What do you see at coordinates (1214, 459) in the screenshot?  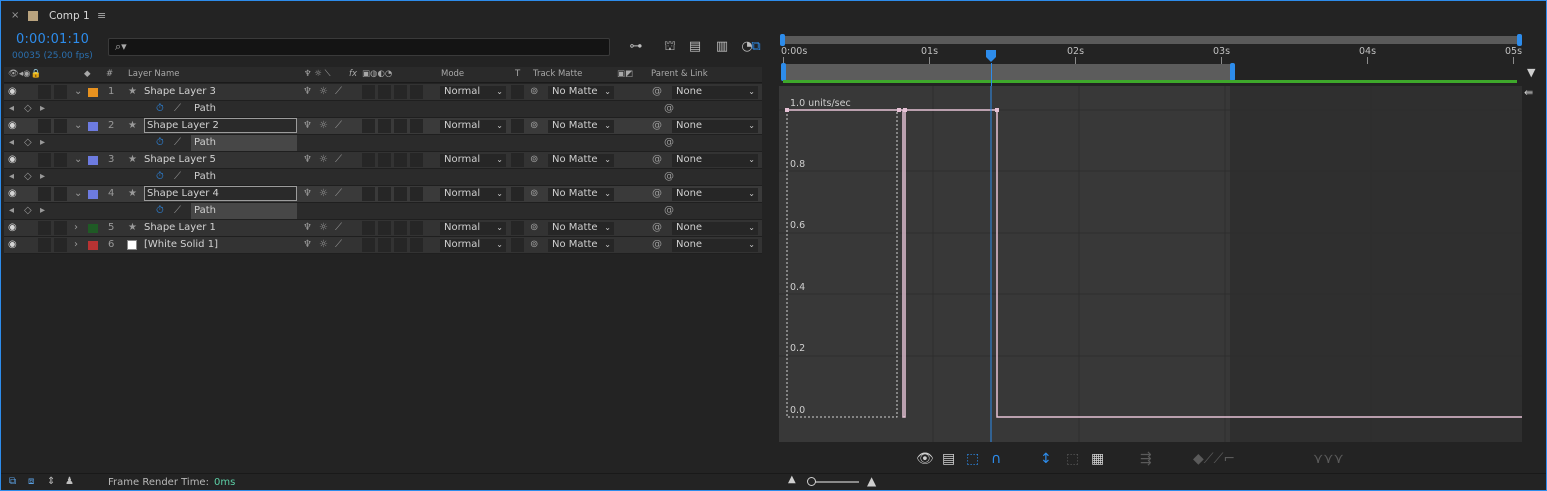 I see `edit-keyframe-icon: ◆⟋⟋⌐` at bounding box center [1214, 459].